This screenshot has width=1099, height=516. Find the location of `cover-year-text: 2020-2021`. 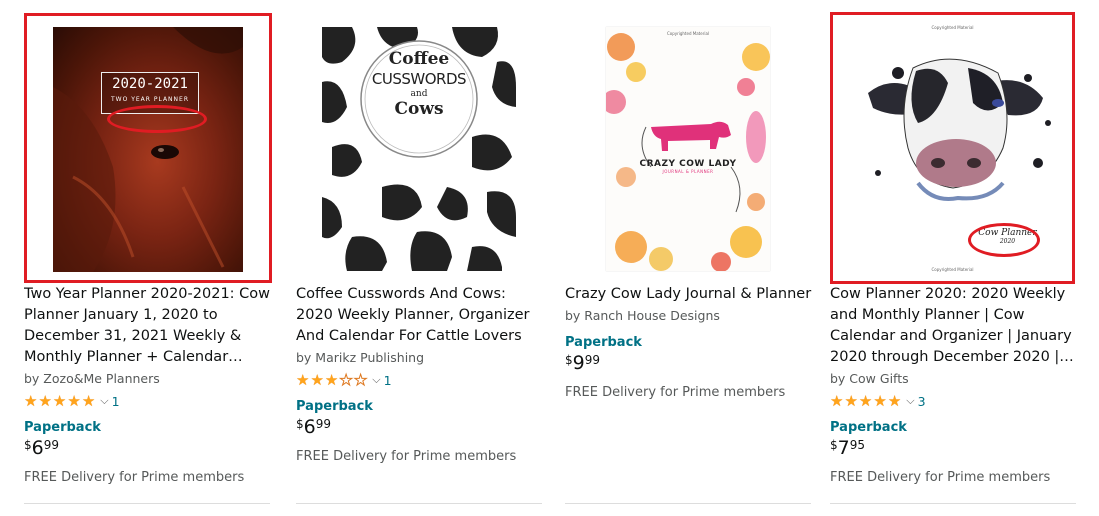

cover-year-text: 2020-2021 is located at coordinates (150, 84).